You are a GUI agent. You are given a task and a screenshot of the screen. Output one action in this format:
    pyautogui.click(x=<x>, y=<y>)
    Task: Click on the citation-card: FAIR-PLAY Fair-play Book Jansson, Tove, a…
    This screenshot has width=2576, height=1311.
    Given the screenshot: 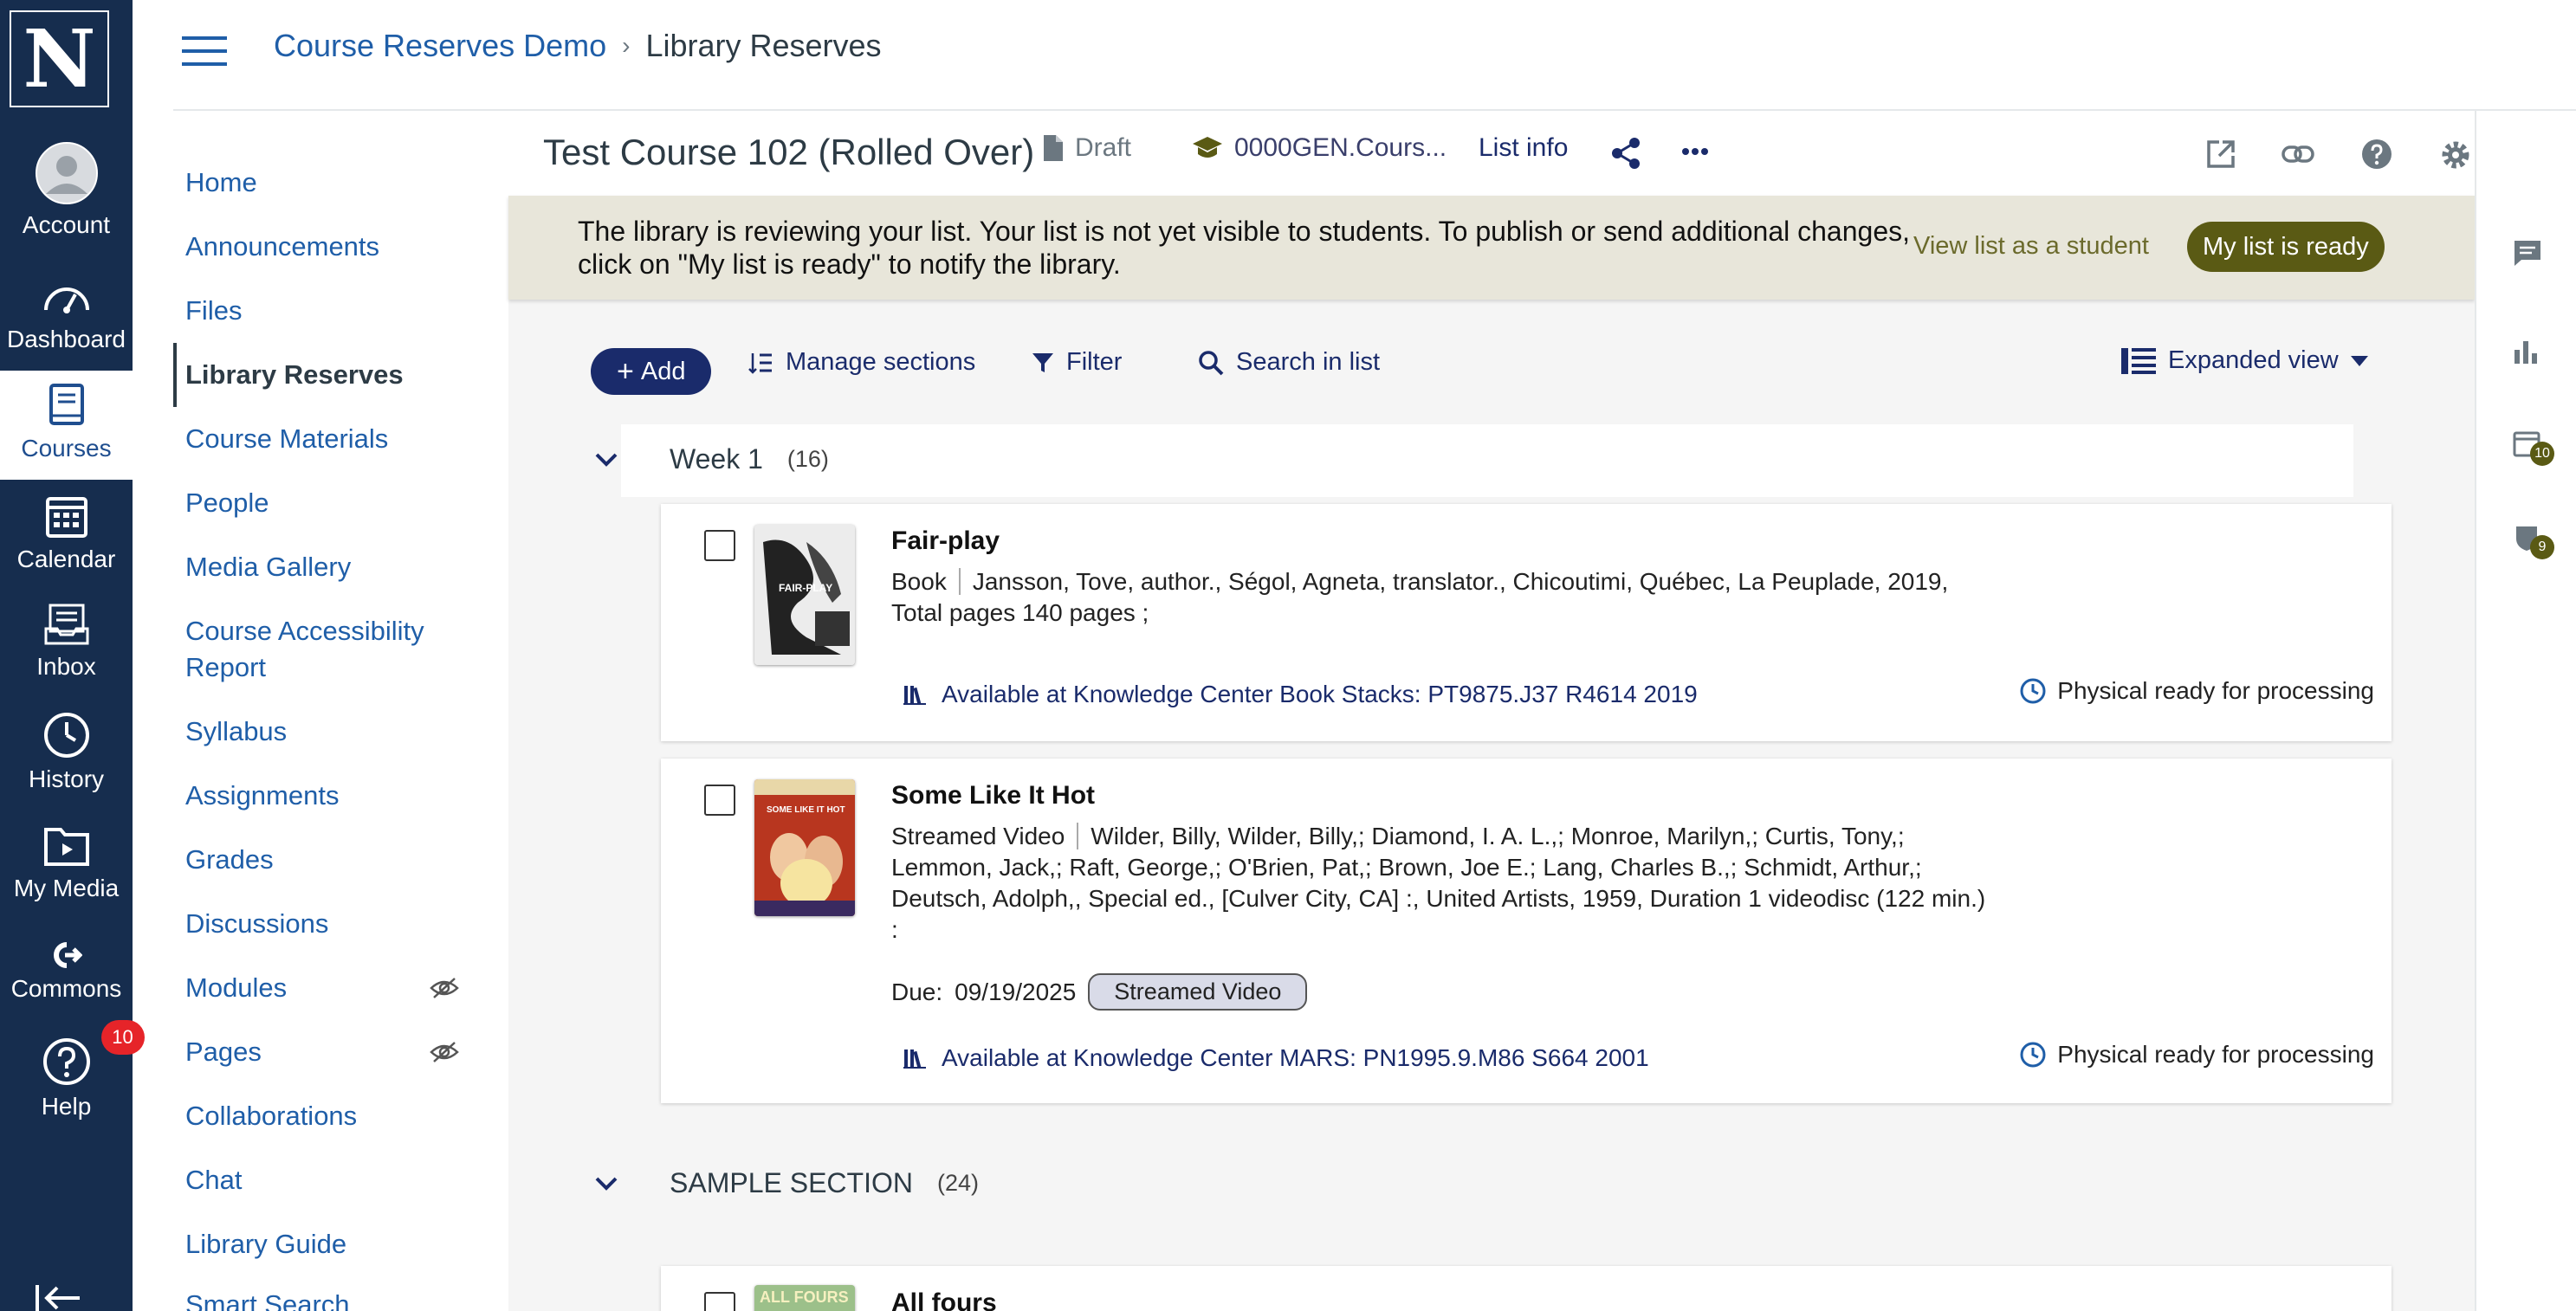 What is the action you would take?
    pyautogui.click(x=1526, y=623)
    